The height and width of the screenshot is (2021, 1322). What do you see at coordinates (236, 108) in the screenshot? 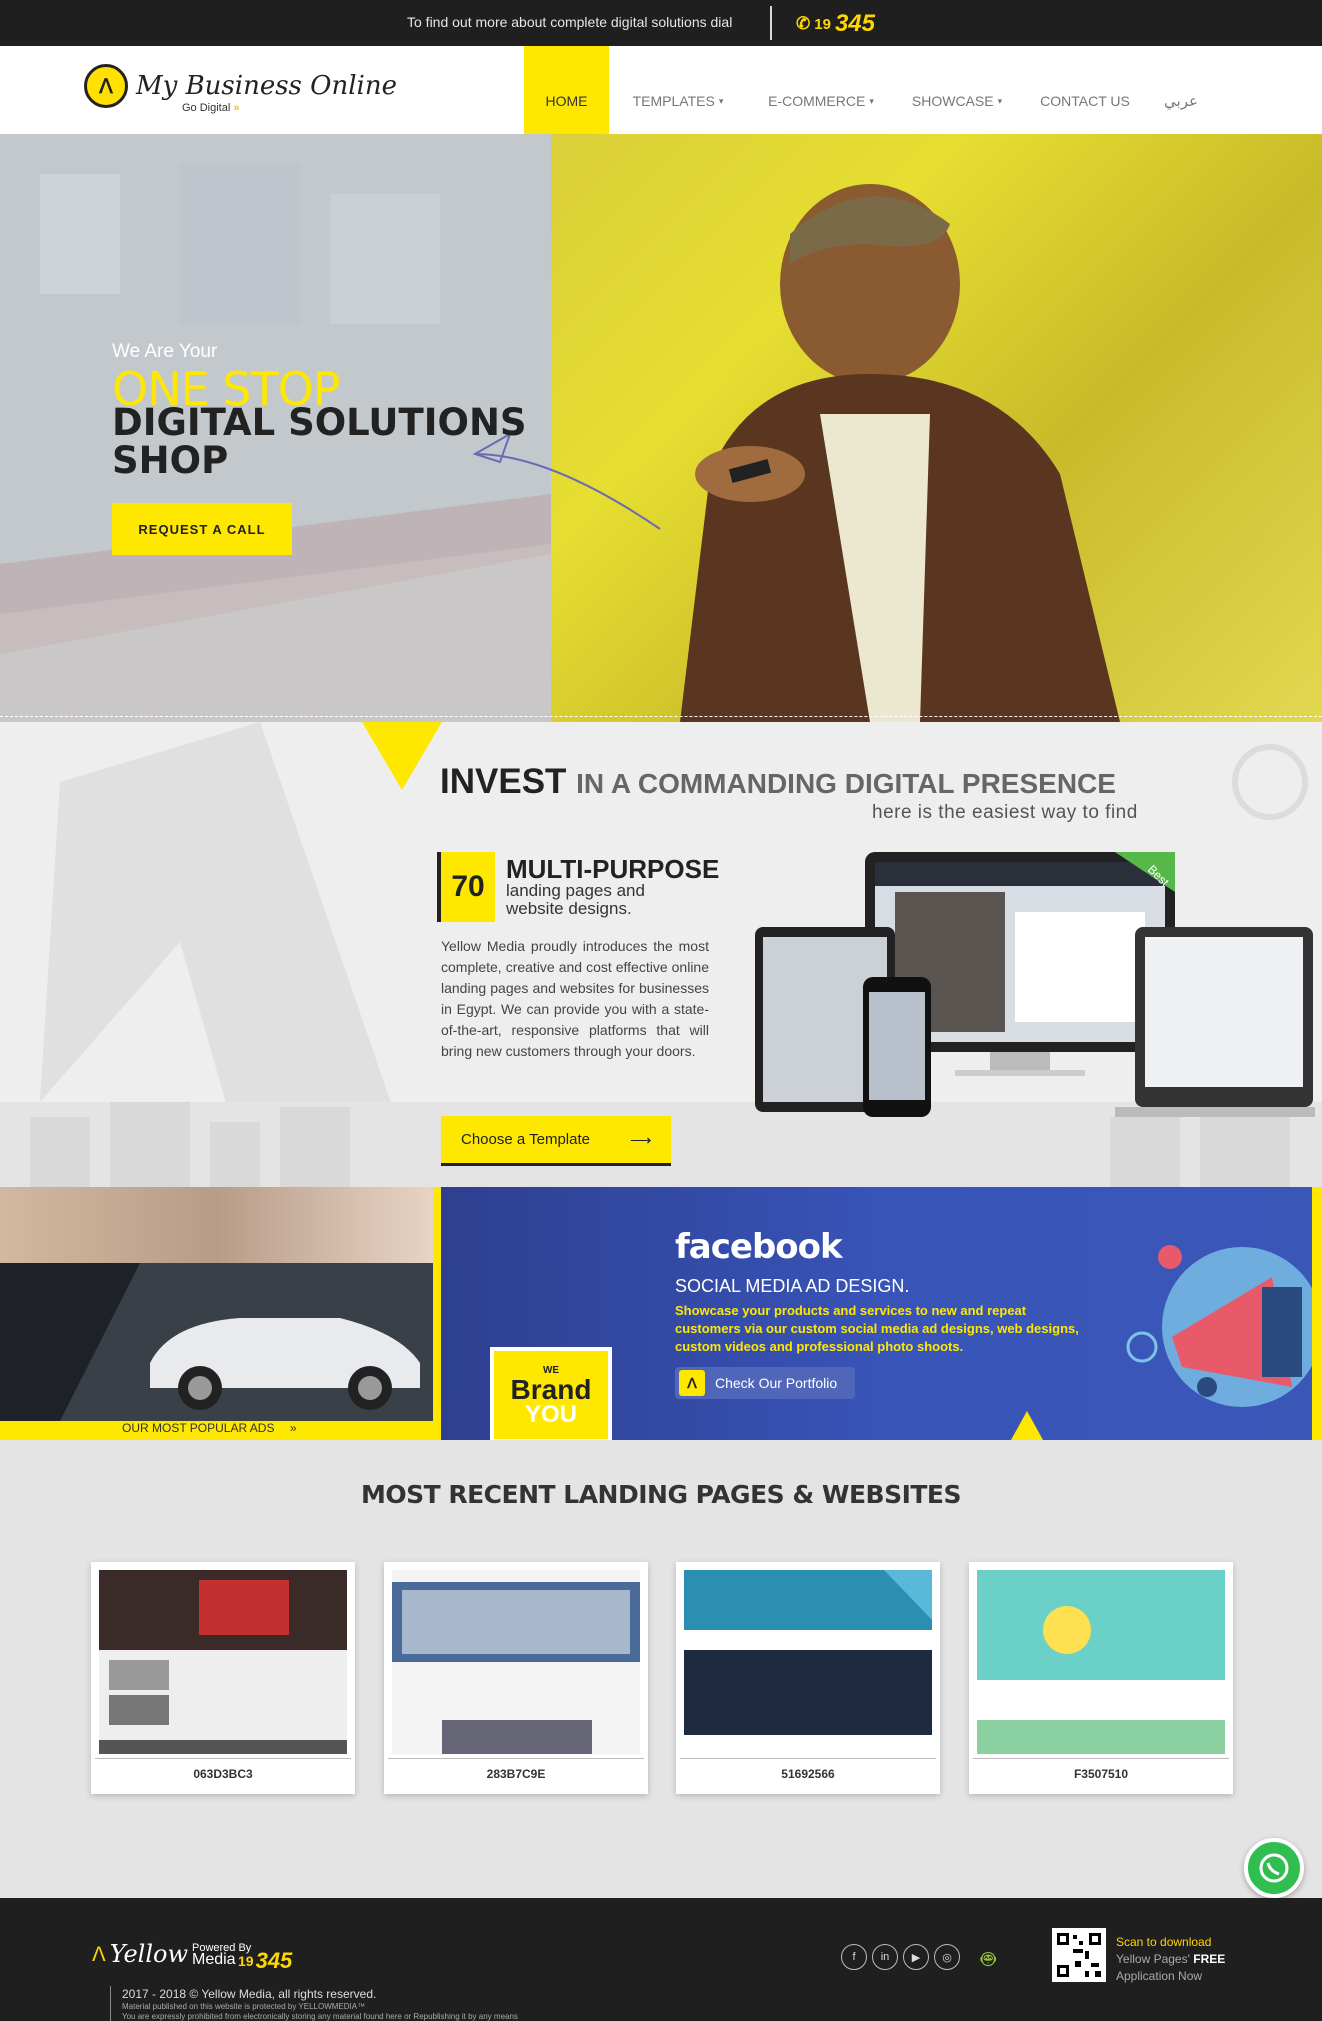
I see `logo-sub-accent: »` at bounding box center [236, 108].